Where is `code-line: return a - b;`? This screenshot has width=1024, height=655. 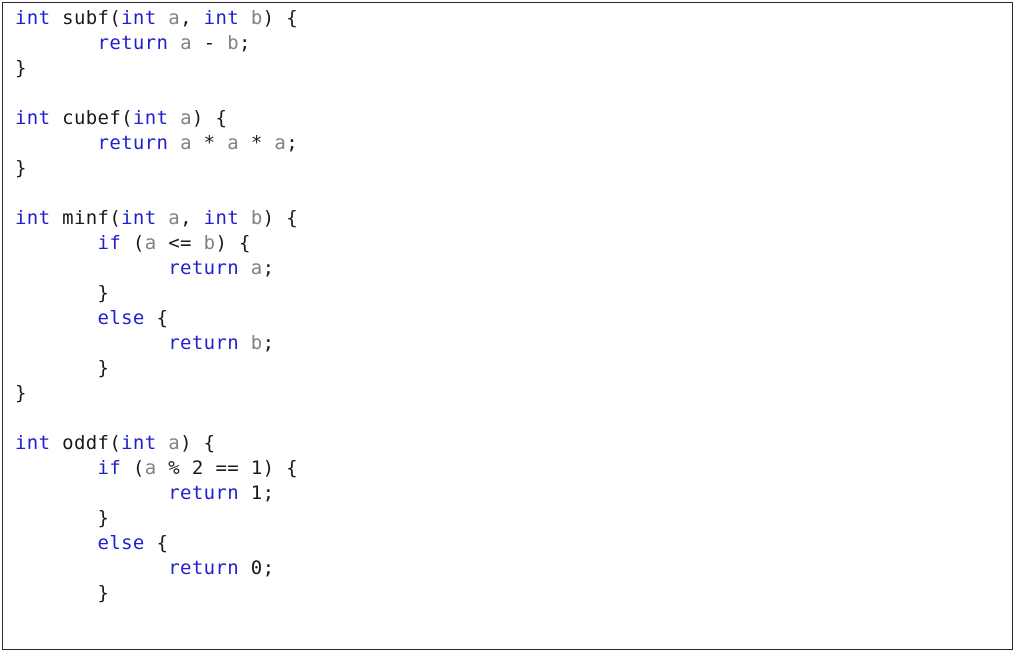
code-line: return a - b; is located at coordinates (156, 43).